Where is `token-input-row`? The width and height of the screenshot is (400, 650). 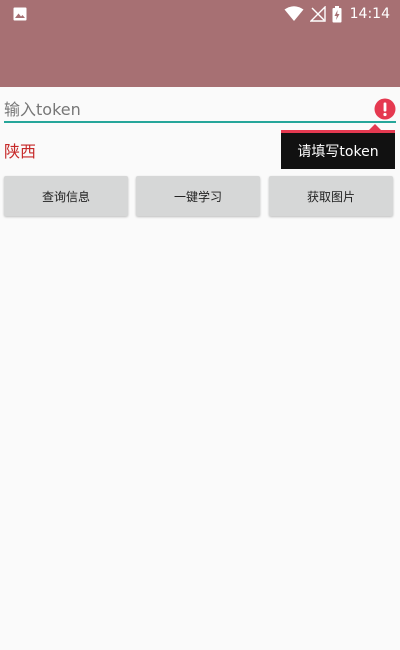 token-input-row is located at coordinates (200, 110).